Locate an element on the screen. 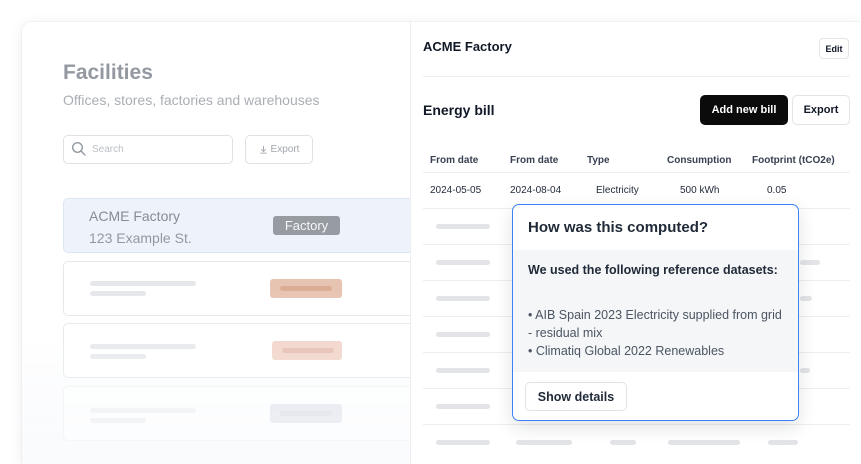  column-header-consumption: Consumption is located at coordinates (699, 160).